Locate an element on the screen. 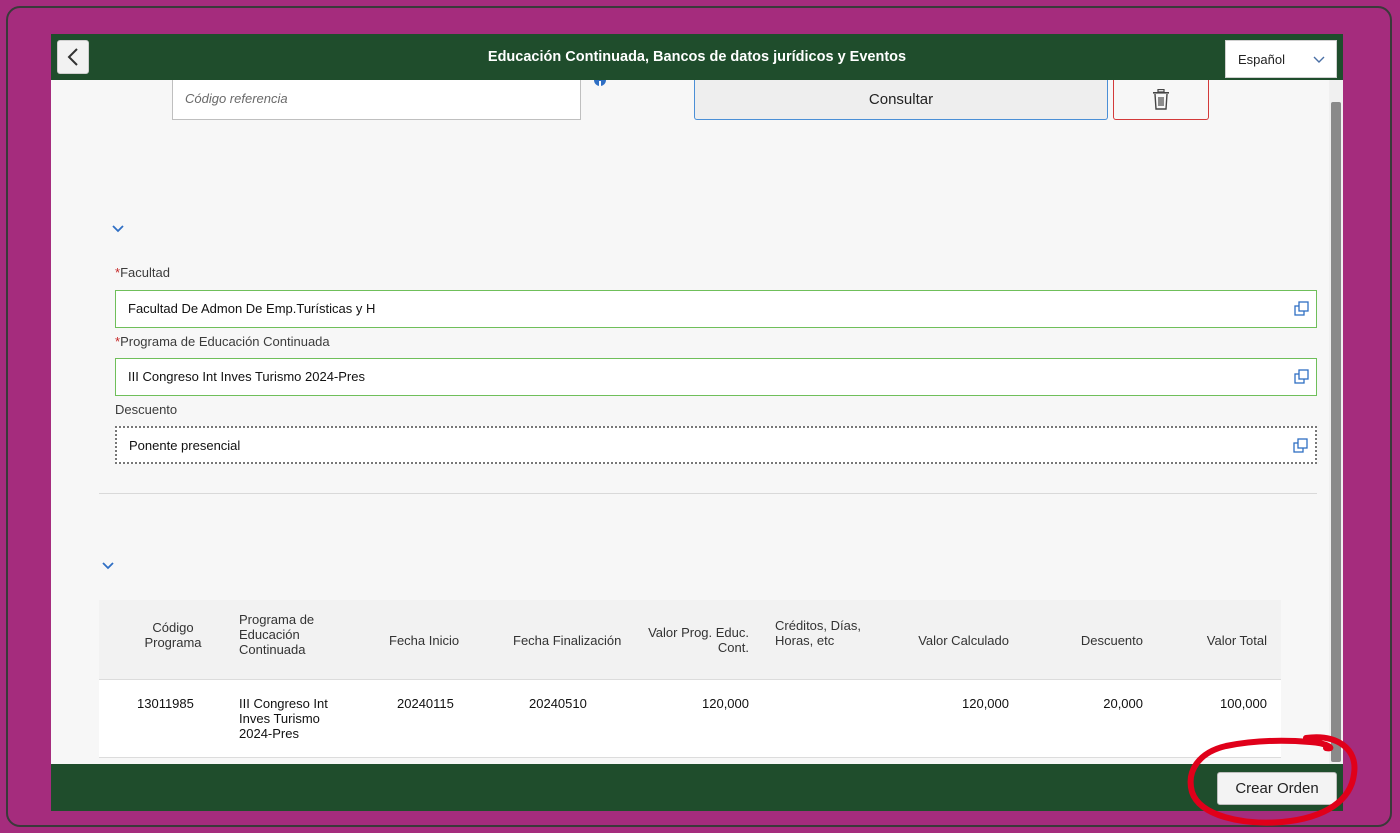 This screenshot has width=1400, height=833. column-header: Valor Calculado is located at coordinates (963, 640).